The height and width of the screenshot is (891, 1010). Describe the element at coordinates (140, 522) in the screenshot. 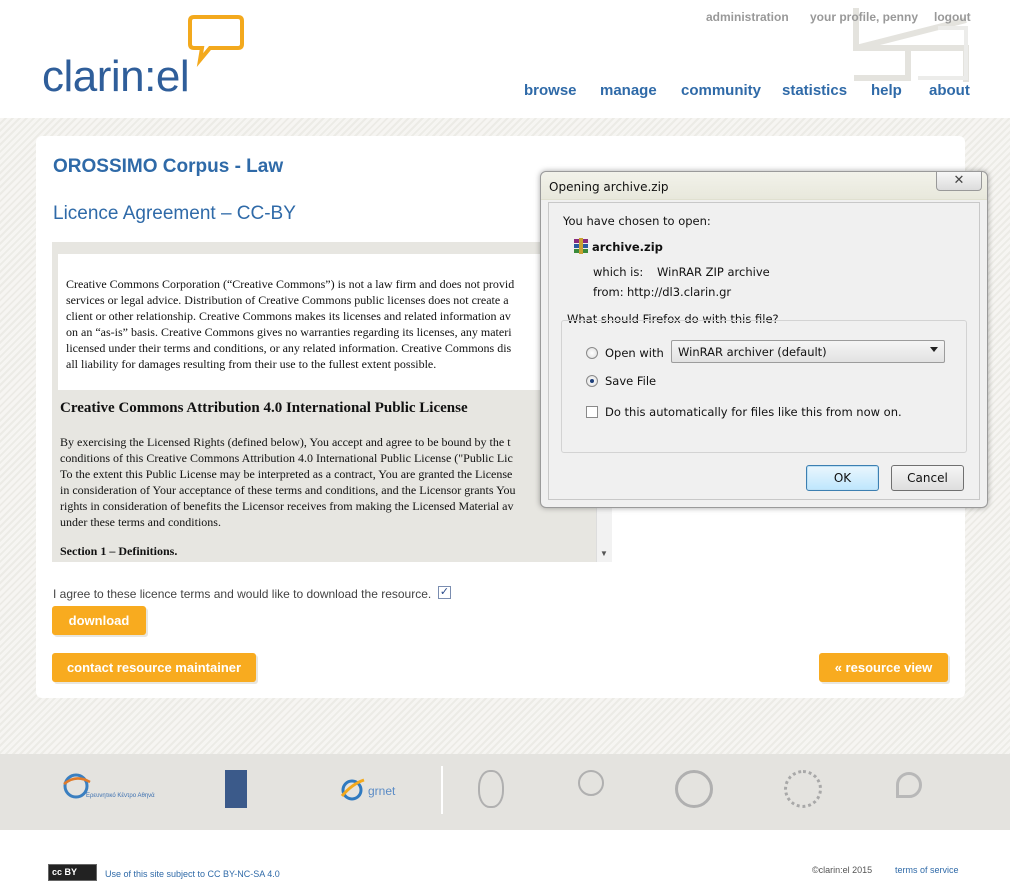

I see `licence-line: under these terms and conditions.` at that location.